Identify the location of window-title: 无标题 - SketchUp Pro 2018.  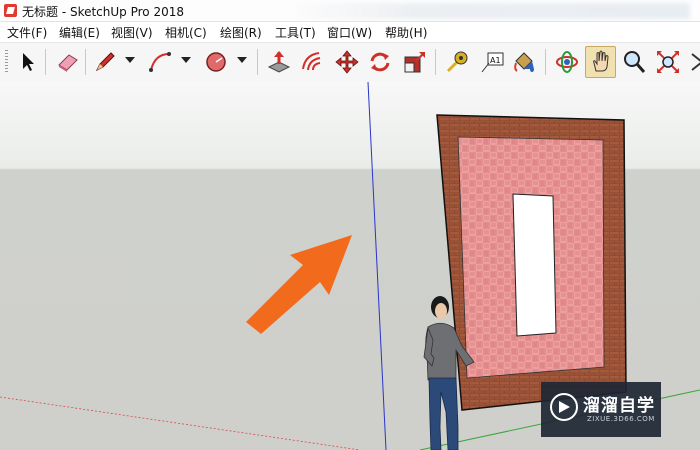
(103, 12).